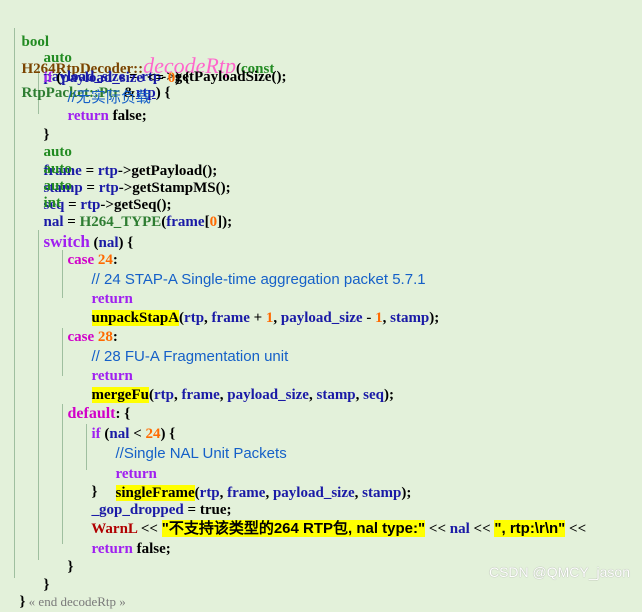  I want to click on string-literal: "不支持该类型的264 RTP包, nal type:", so click(293, 528).